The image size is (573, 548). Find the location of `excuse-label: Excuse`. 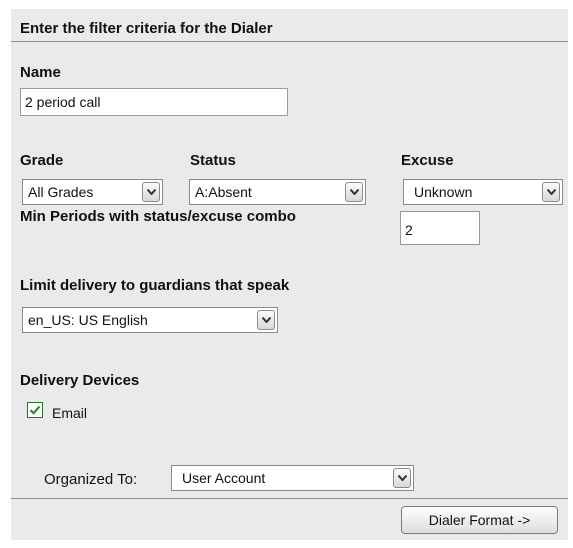

excuse-label: Excuse is located at coordinates (427, 160).